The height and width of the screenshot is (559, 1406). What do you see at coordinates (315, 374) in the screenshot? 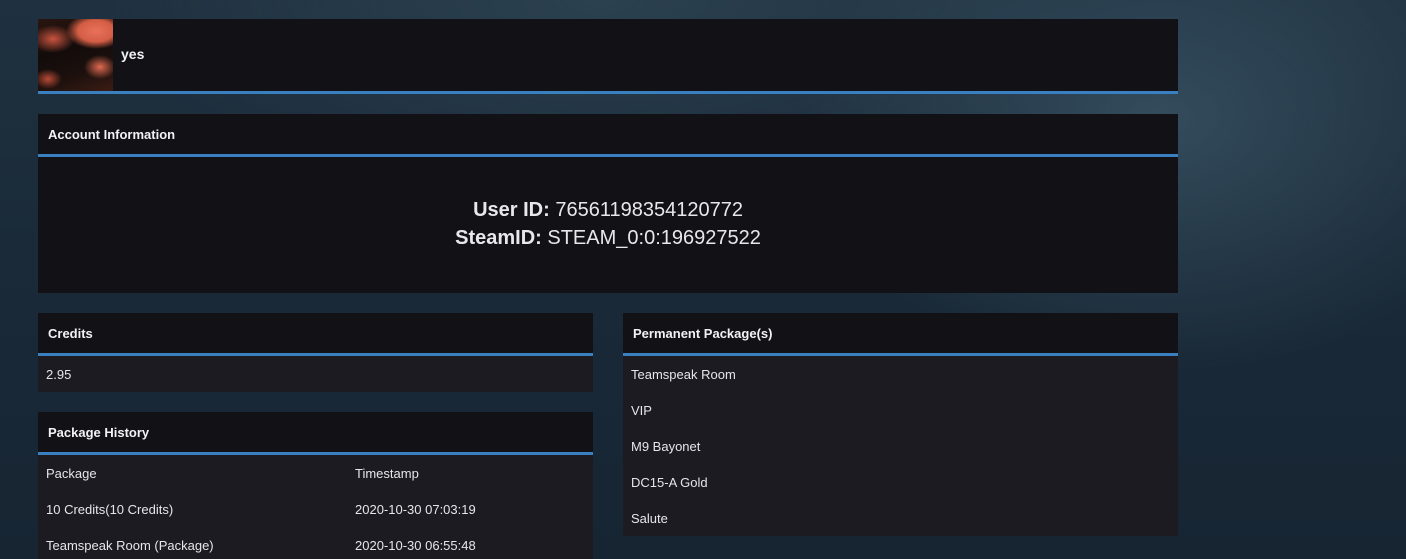
I see `credits-value: 2.95` at bounding box center [315, 374].